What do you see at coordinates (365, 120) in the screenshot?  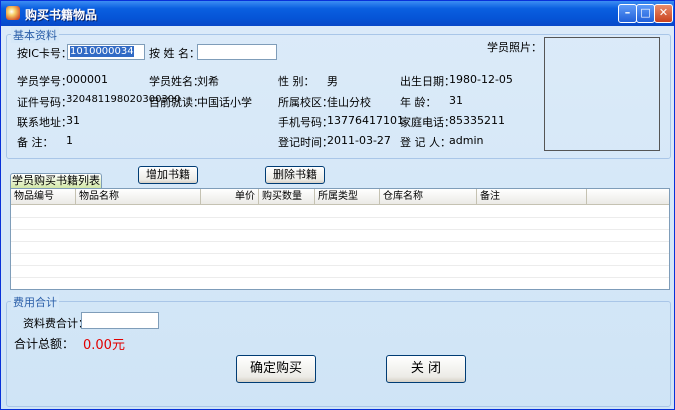 I see `mobile-value: 13776417101` at bounding box center [365, 120].